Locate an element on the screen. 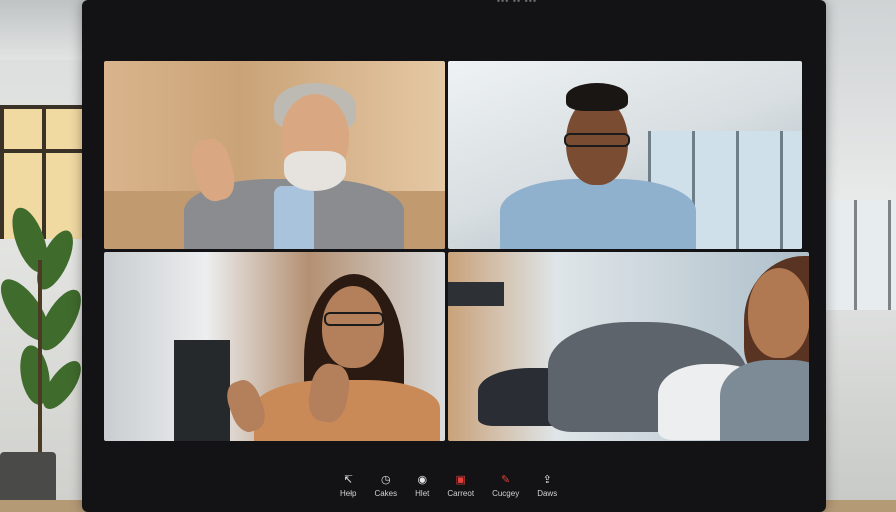  wall-screen is located at coordinates (476, 294).